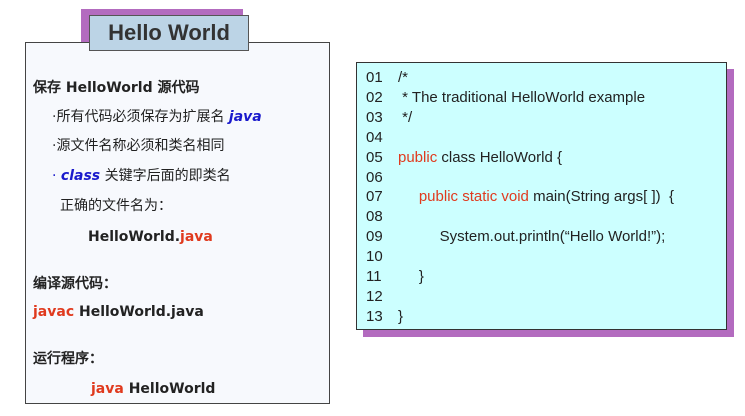 Image resolution: width=745 pixels, height=416 pixels. Describe the element at coordinates (245, 117) in the screenshot. I see `extension-keyword: java` at that location.